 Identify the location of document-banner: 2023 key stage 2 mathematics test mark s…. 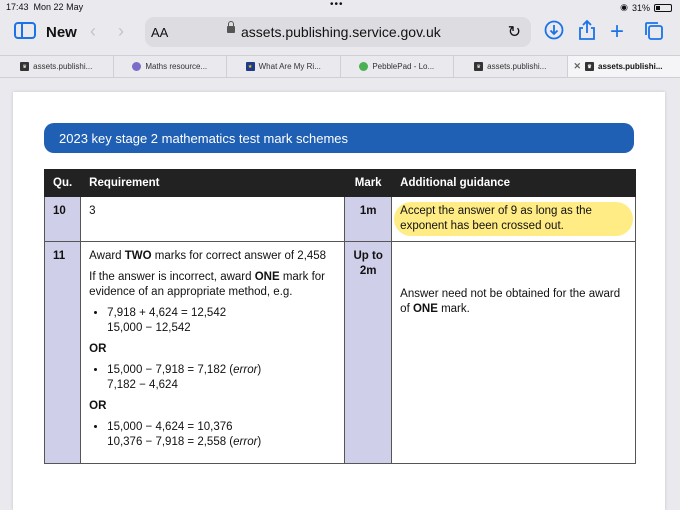
(339, 138).